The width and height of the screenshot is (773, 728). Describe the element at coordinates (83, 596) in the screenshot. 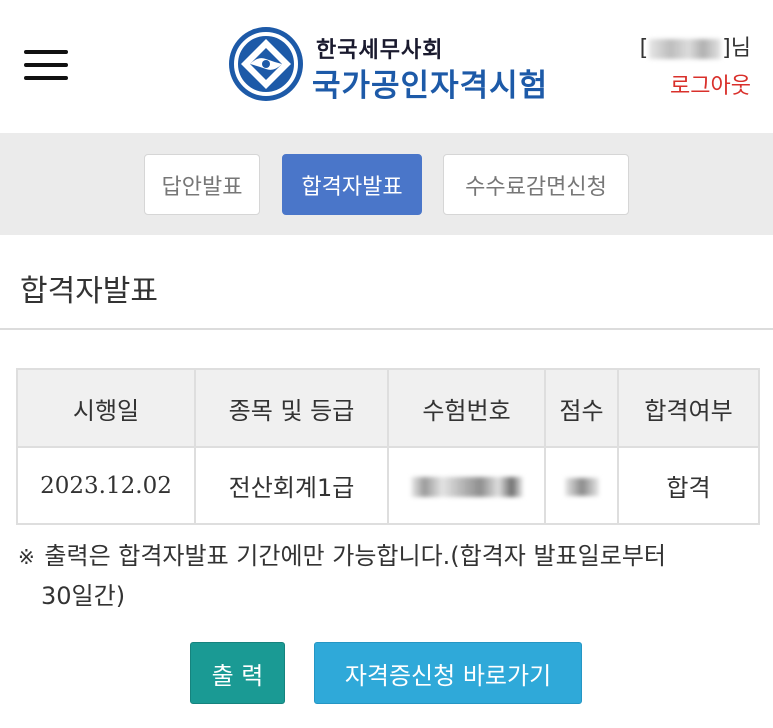

I see `note-line-2: 30일간)` at that location.